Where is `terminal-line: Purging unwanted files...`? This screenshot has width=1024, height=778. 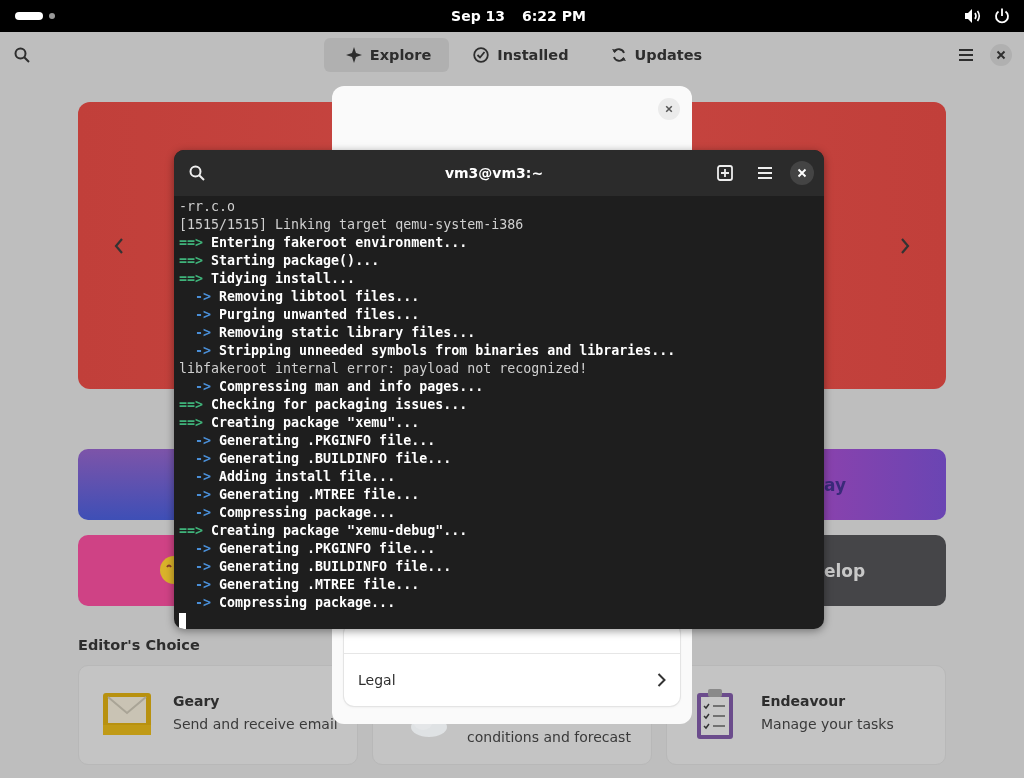 terminal-line: Purging unwanted files... is located at coordinates (319, 314).